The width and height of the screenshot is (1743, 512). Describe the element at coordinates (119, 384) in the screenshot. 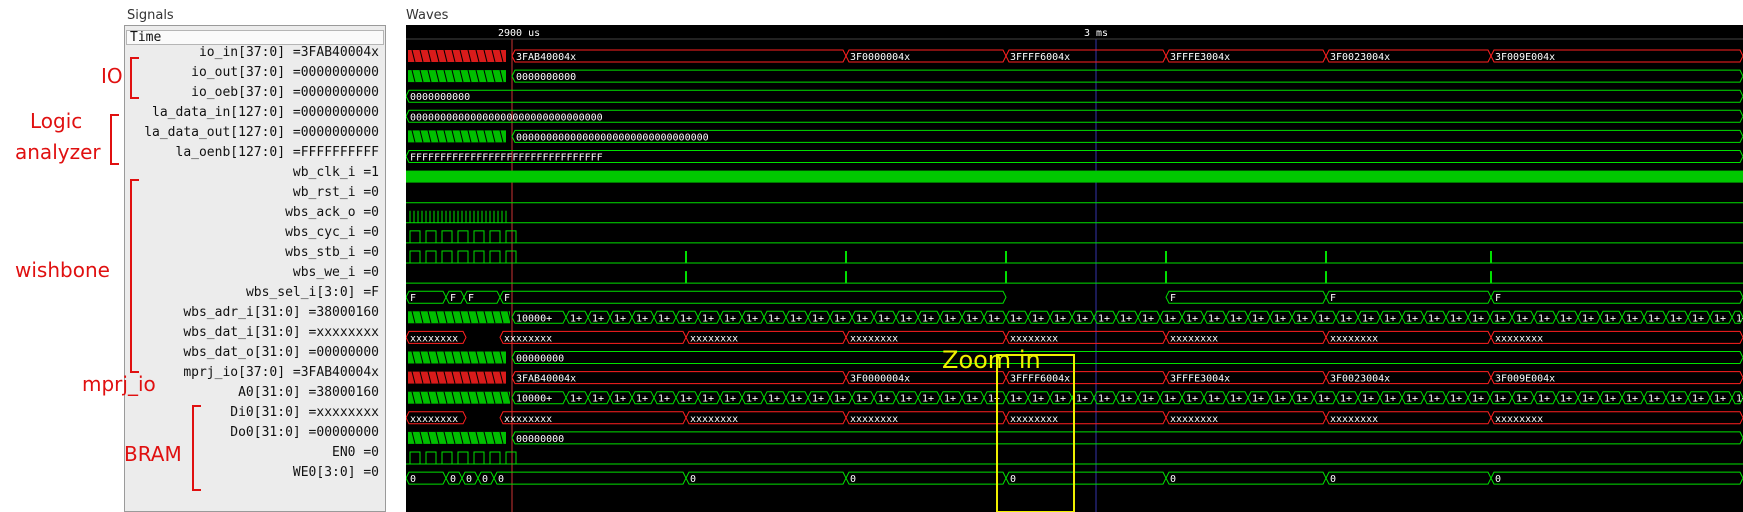

I see `annotation-mprj-io: mprj_io` at that location.